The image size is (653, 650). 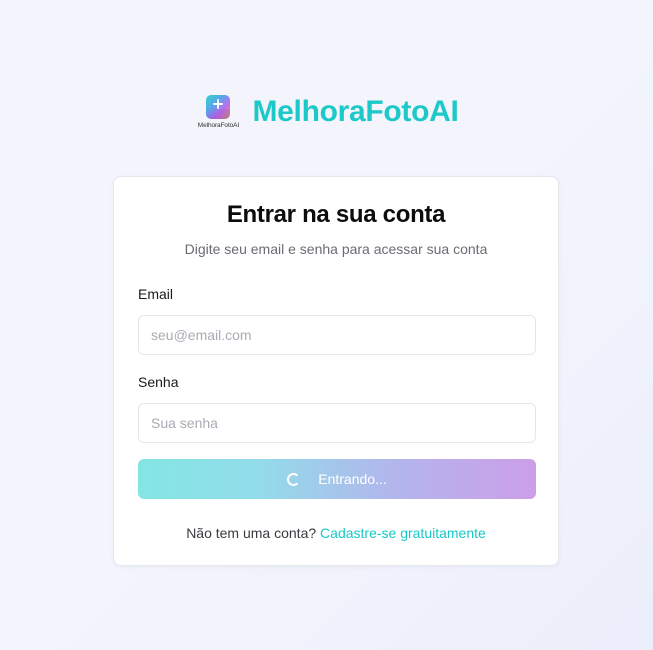 I want to click on sparkle-photo-icon, so click(x=218, y=107).